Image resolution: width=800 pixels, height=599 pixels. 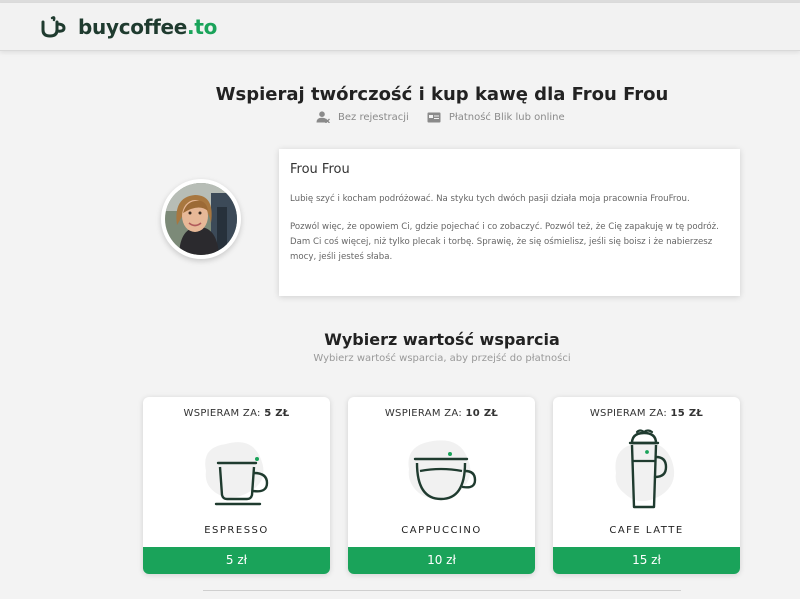 I want to click on feature-label: Płatność Blik lub online, so click(x=506, y=117).